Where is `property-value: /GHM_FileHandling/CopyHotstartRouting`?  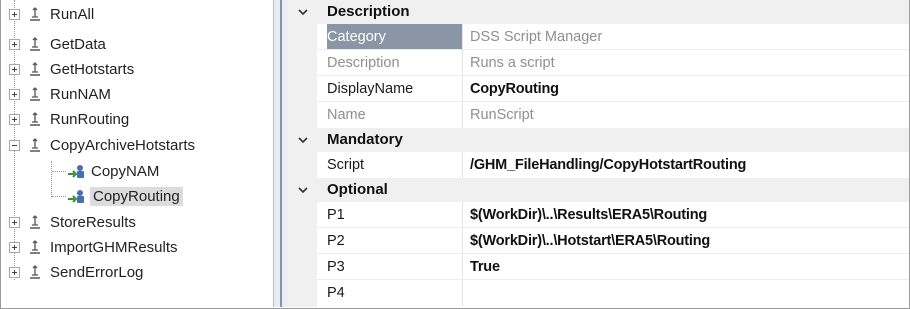
property-value: /GHM_FileHandling/CopyHotstartRouting is located at coordinates (686, 165).